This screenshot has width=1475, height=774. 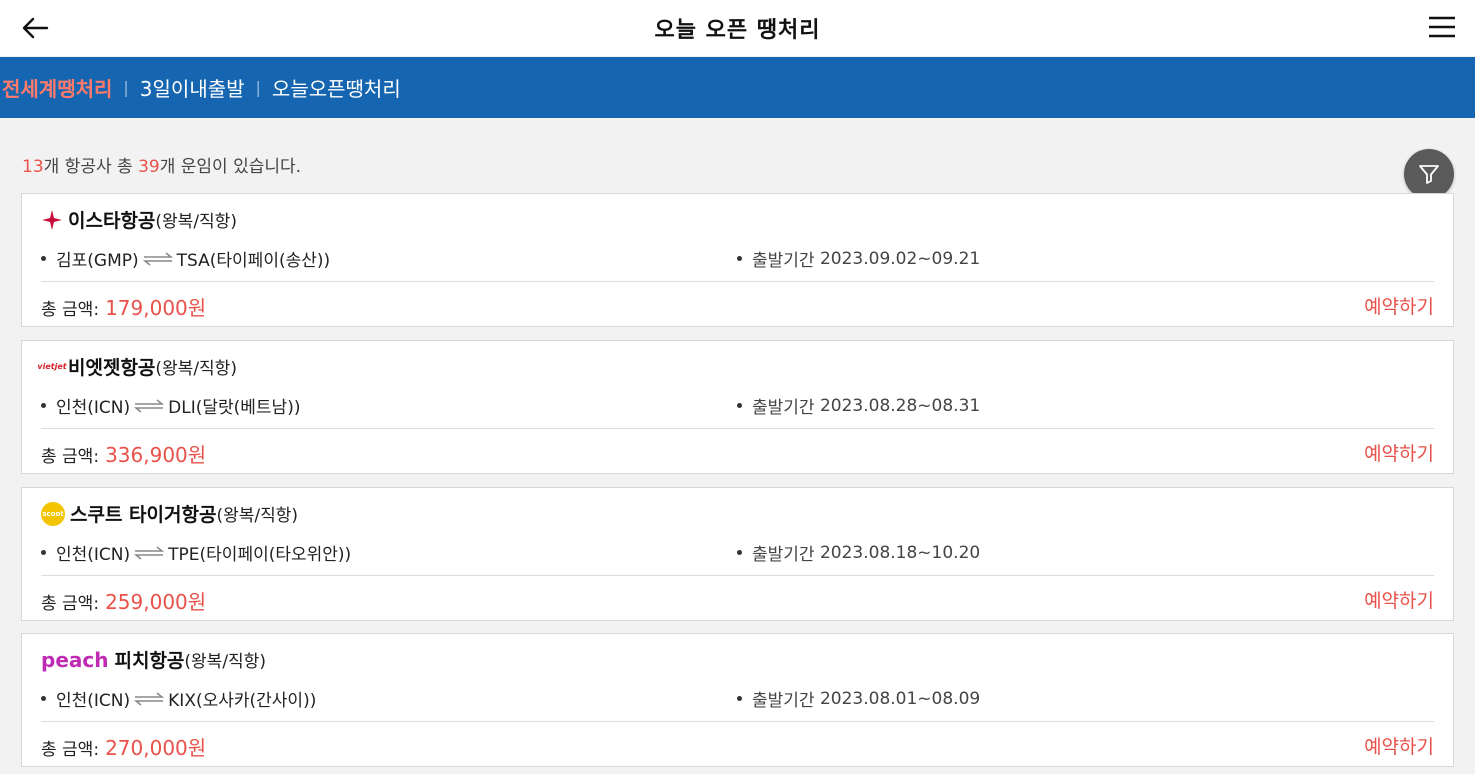 I want to click on peach-logo-icon: peach, so click(x=75, y=659).